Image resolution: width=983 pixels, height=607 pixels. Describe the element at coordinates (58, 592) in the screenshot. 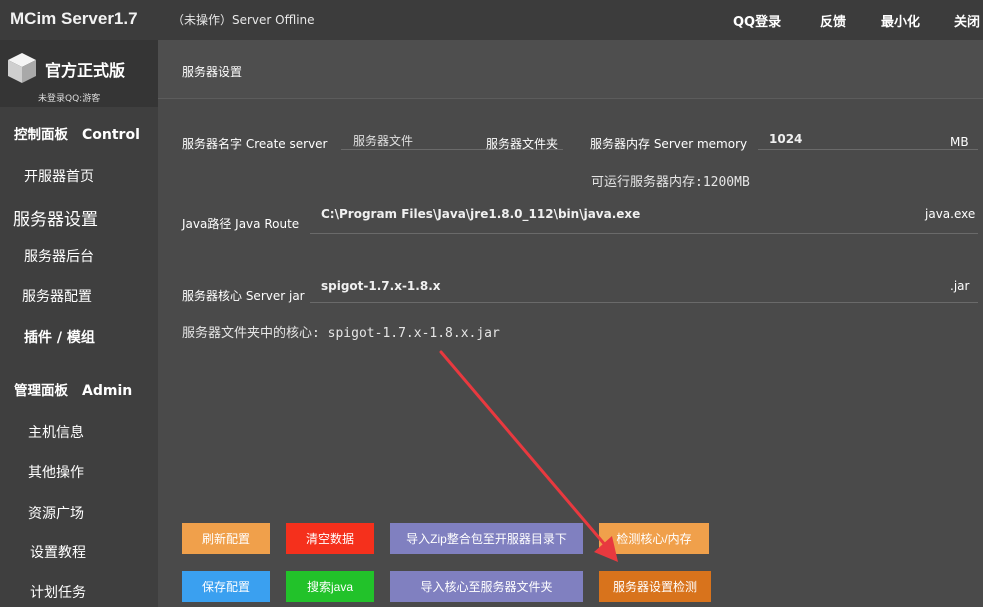

I see `sidebar-item-scheduled-tasks: 计划任务` at that location.